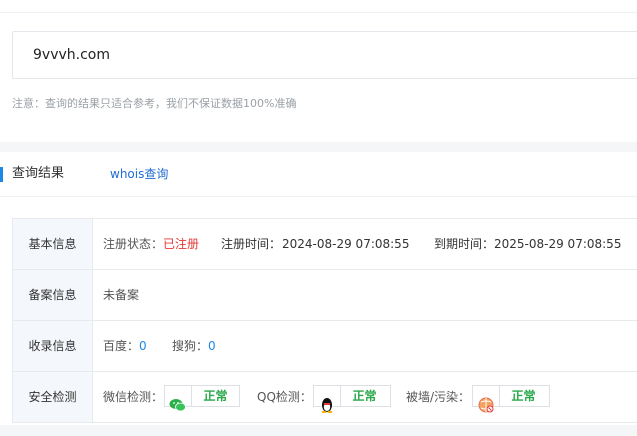 The height and width of the screenshot is (436, 637). I want to click on row-label-index: 收录信息, so click(53, 346).